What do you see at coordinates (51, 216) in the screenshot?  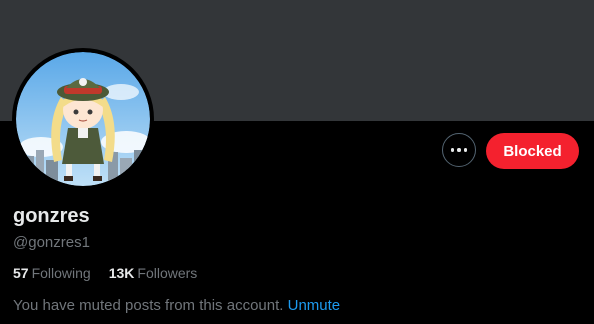 I see `display-name: gonzres` at bounding box center [51, 216].